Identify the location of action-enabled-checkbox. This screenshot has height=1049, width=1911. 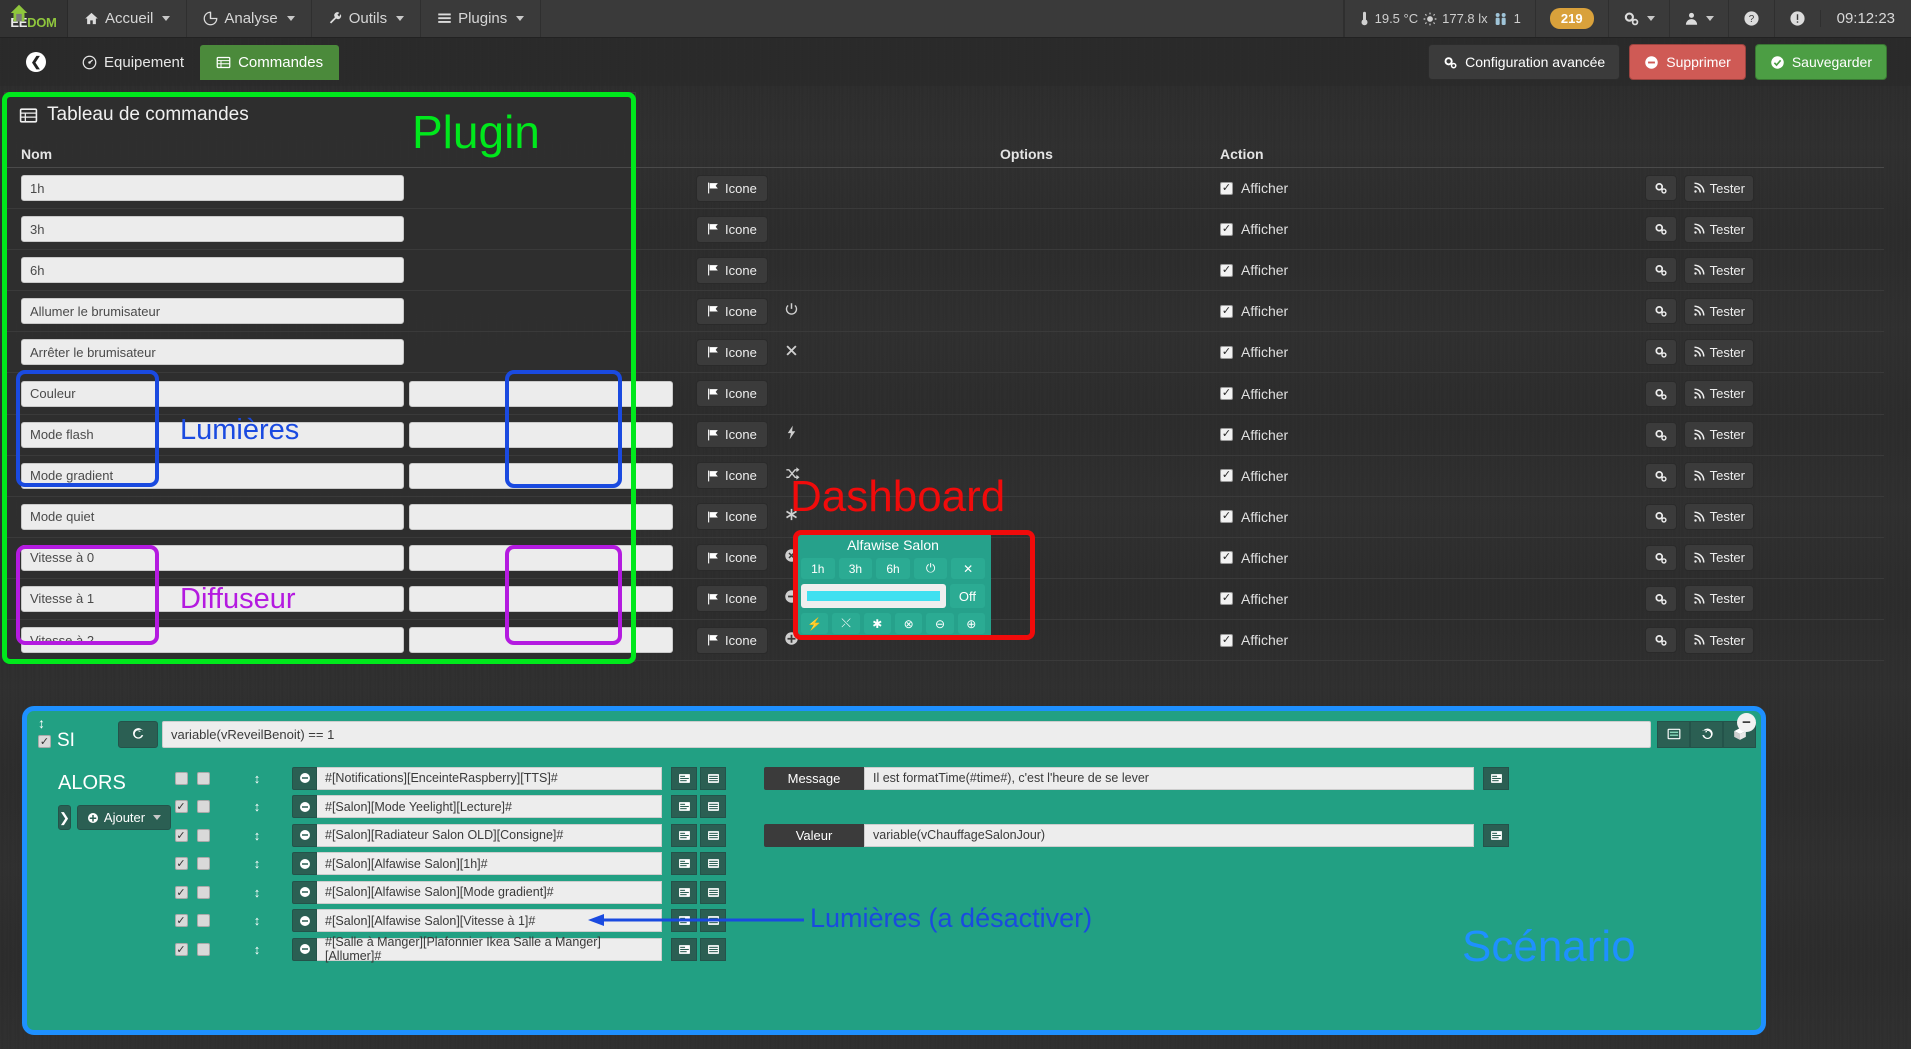
(181, 778).